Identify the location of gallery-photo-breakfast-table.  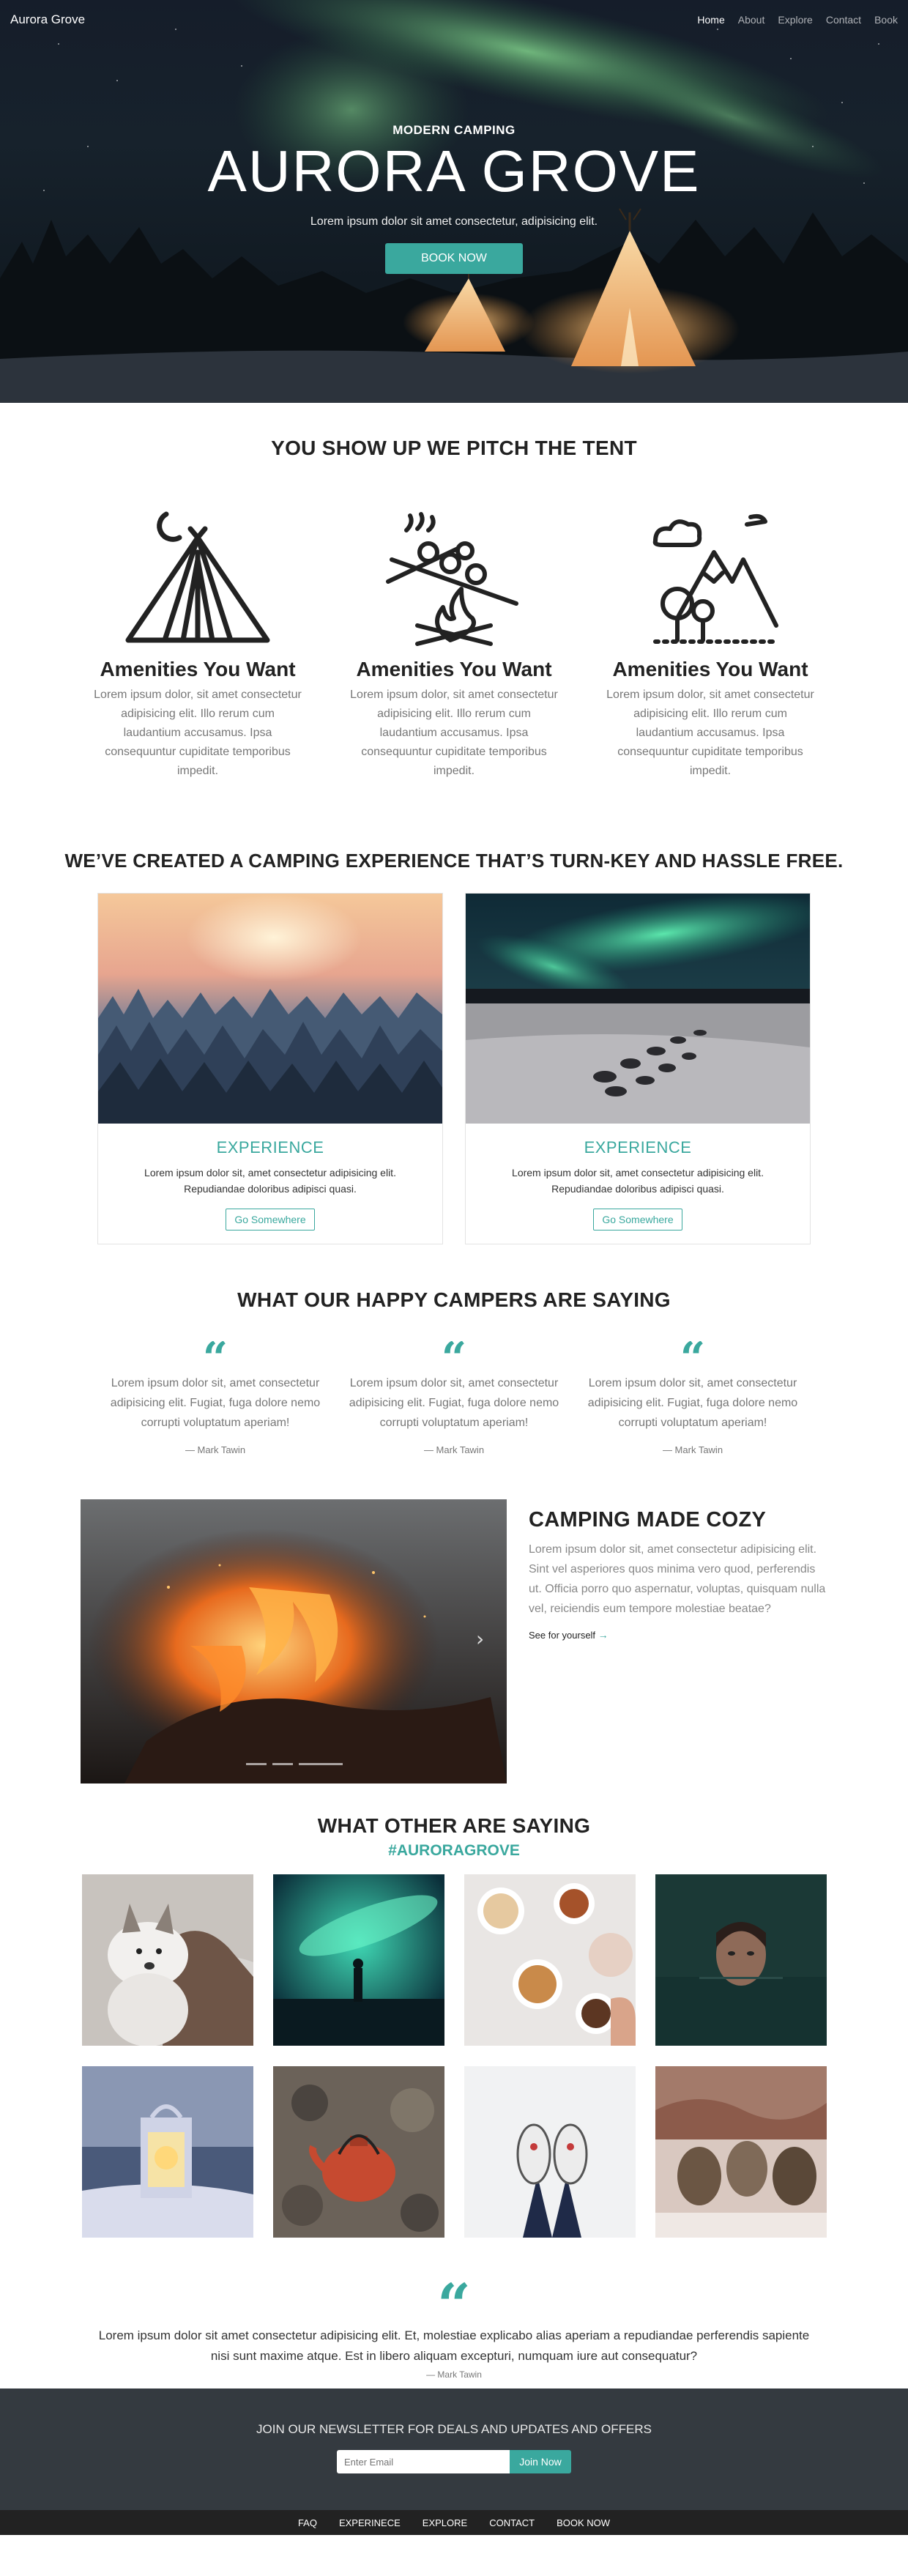
(550, 1960).